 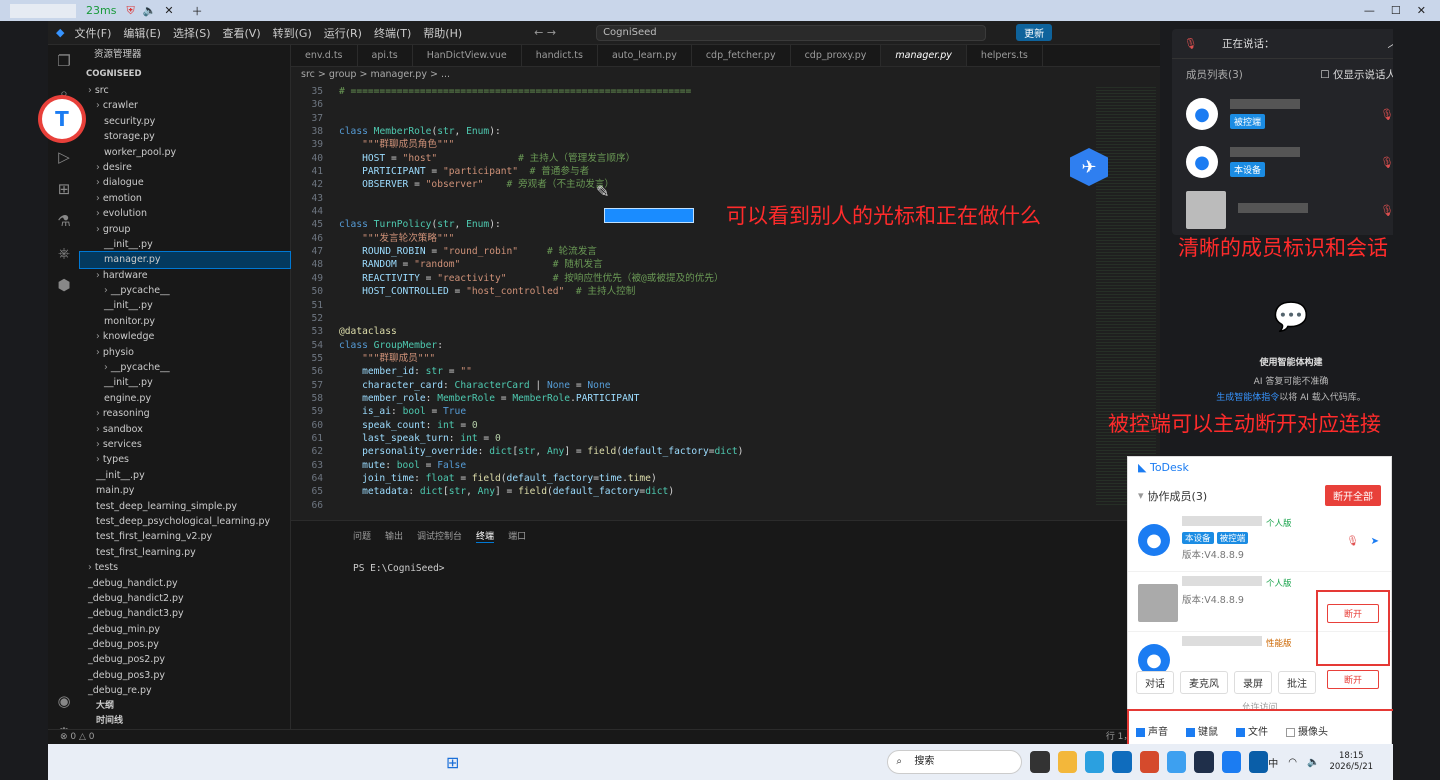 What do you see at coordinates (185, 536) in the screenshot?
I see `tree-file: test_first_learning_v2.py` at bounding box center [185, 536].